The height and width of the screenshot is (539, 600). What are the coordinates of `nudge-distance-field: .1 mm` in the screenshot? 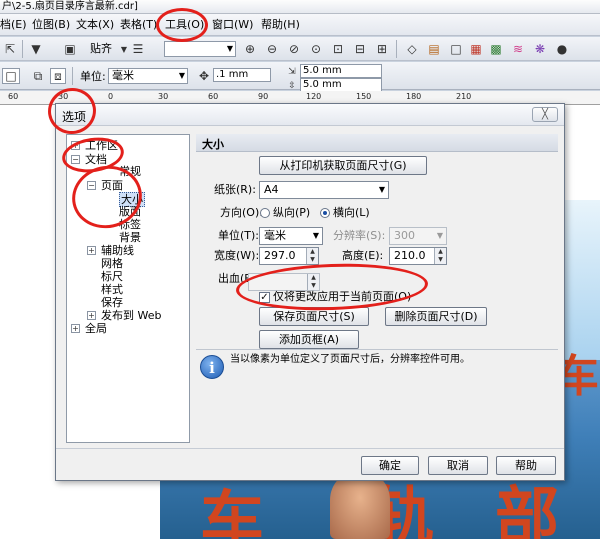 It's located at (242, 75).